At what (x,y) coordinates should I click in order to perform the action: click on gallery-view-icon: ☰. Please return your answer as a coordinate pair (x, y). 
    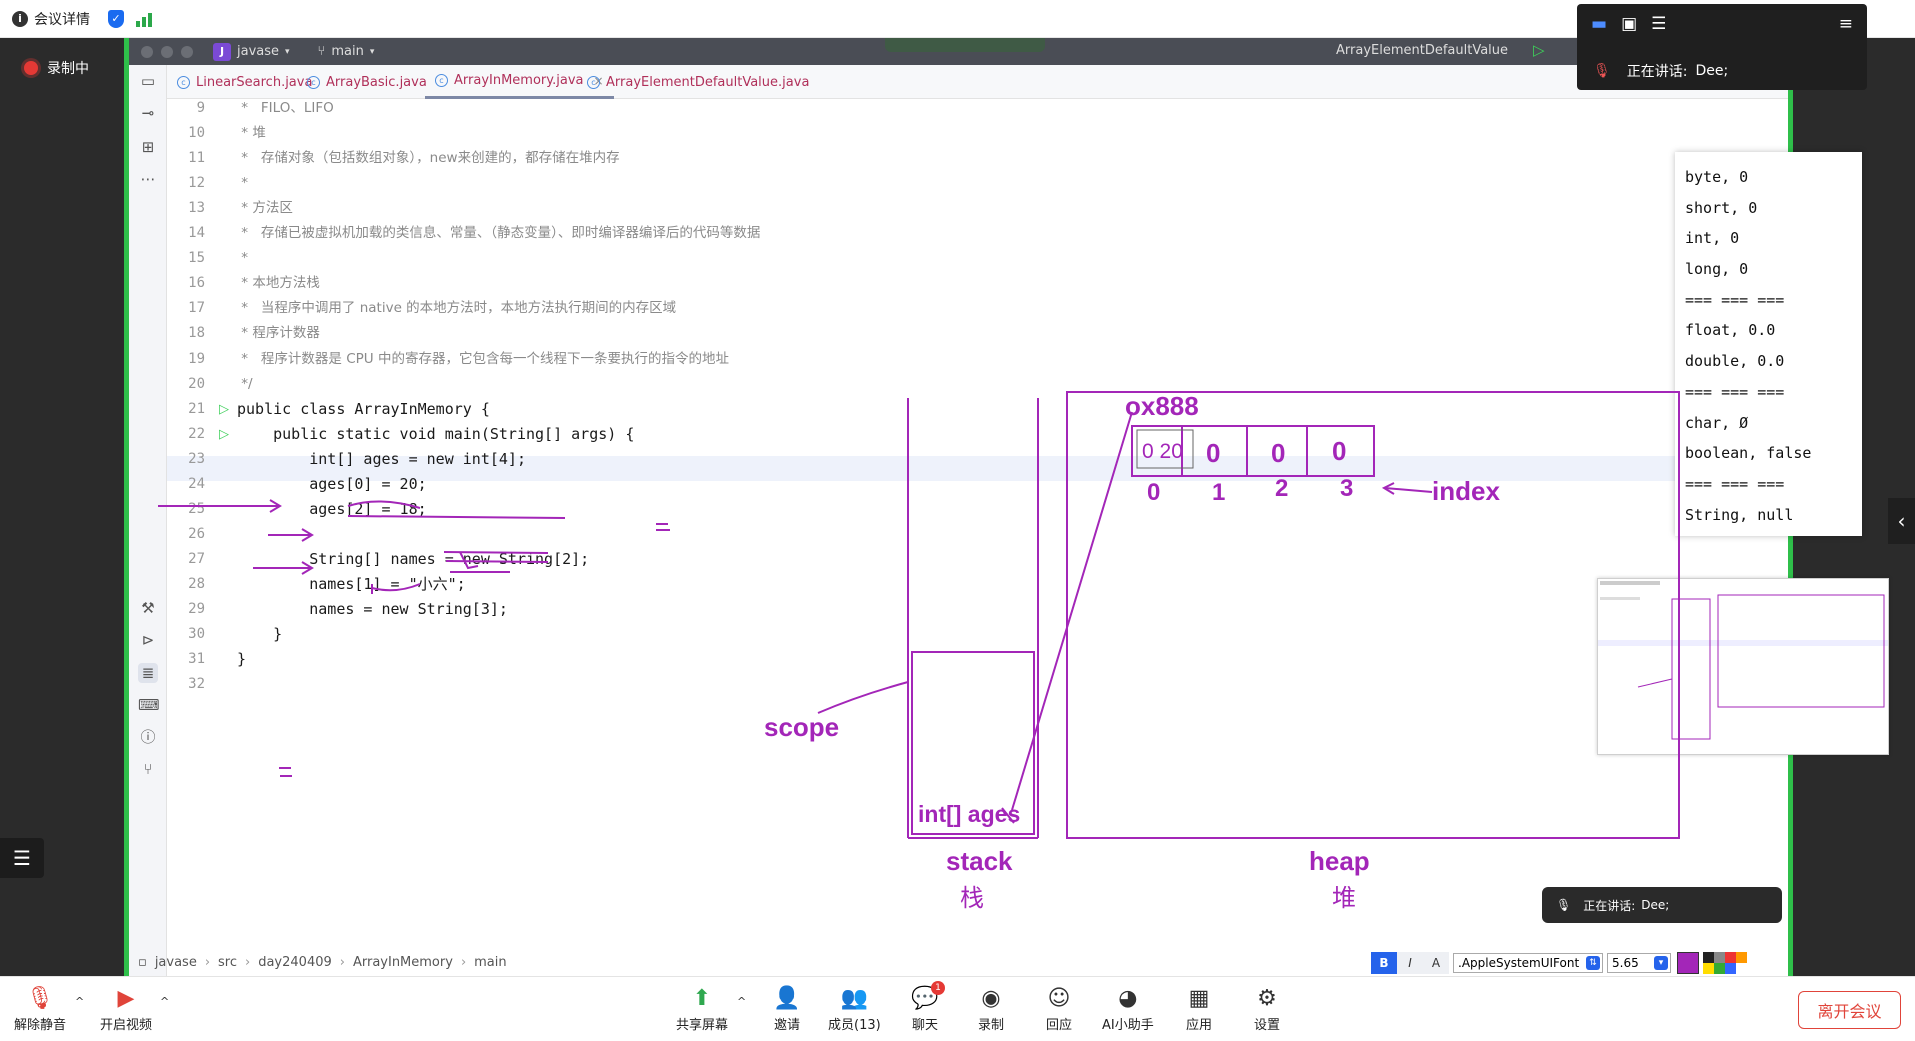
    Looking at the image, I should click on (1658, 24).